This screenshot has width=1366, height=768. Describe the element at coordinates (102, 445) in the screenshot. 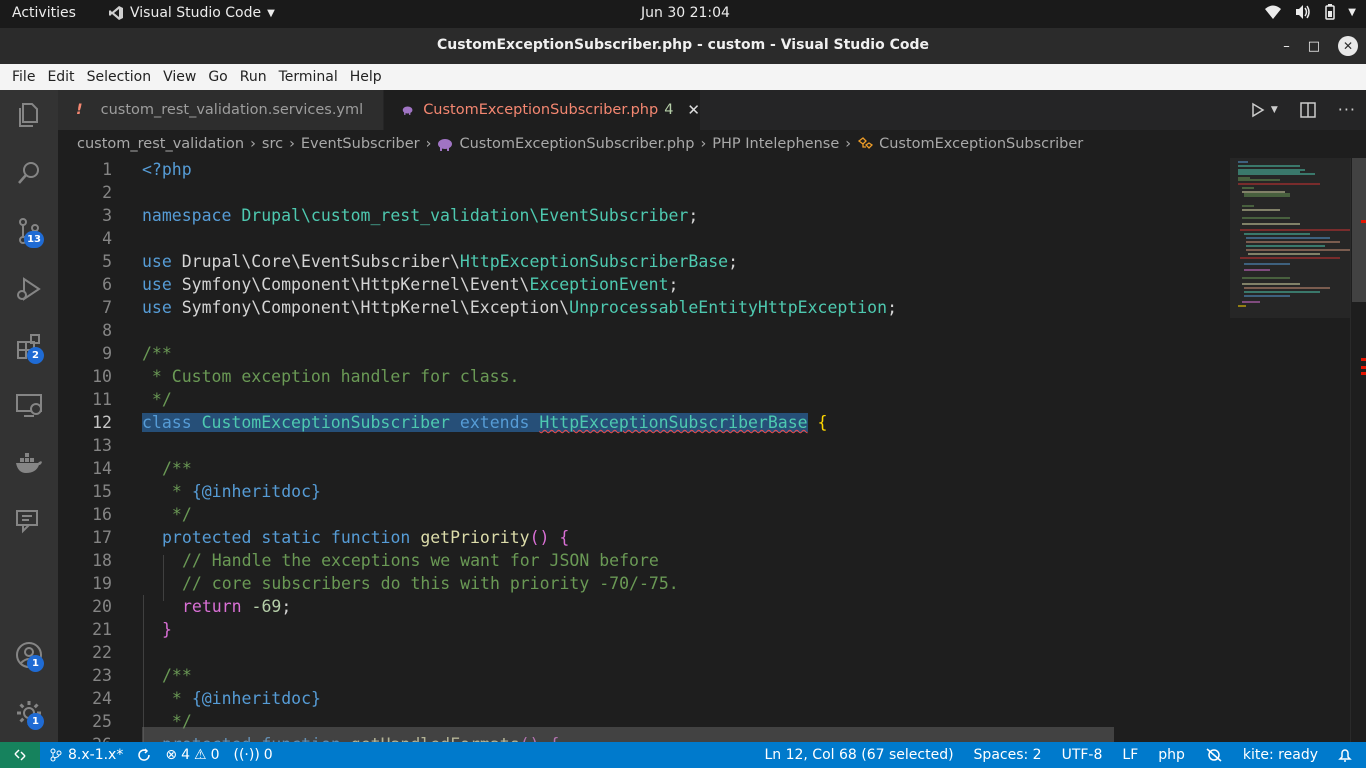

I see `code-line: 13` at that location.